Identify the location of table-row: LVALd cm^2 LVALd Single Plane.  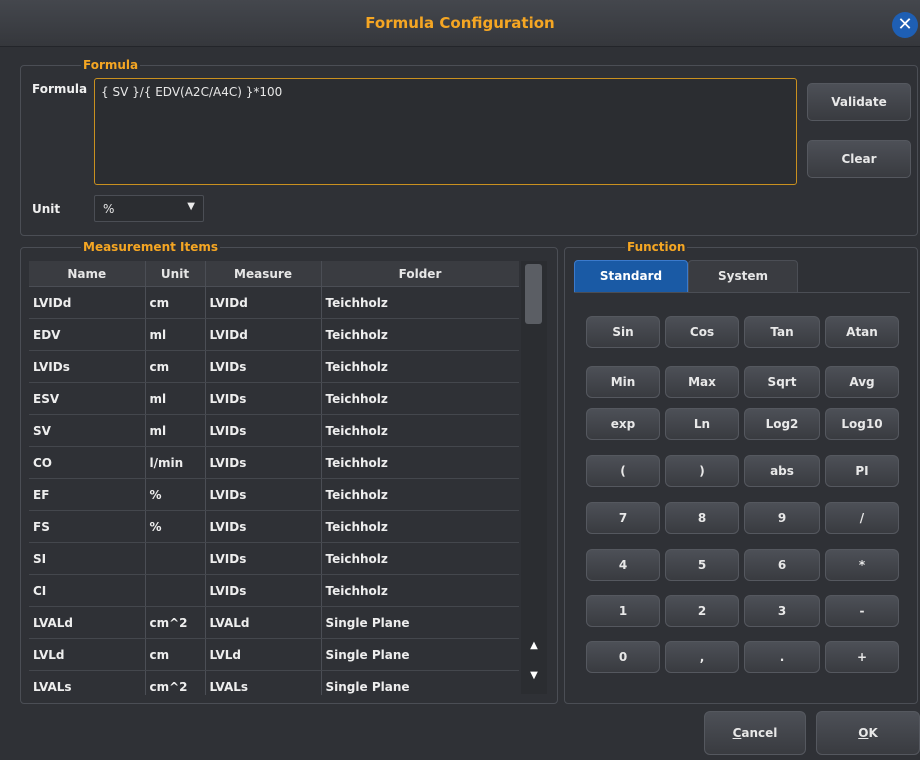
(274, 622).